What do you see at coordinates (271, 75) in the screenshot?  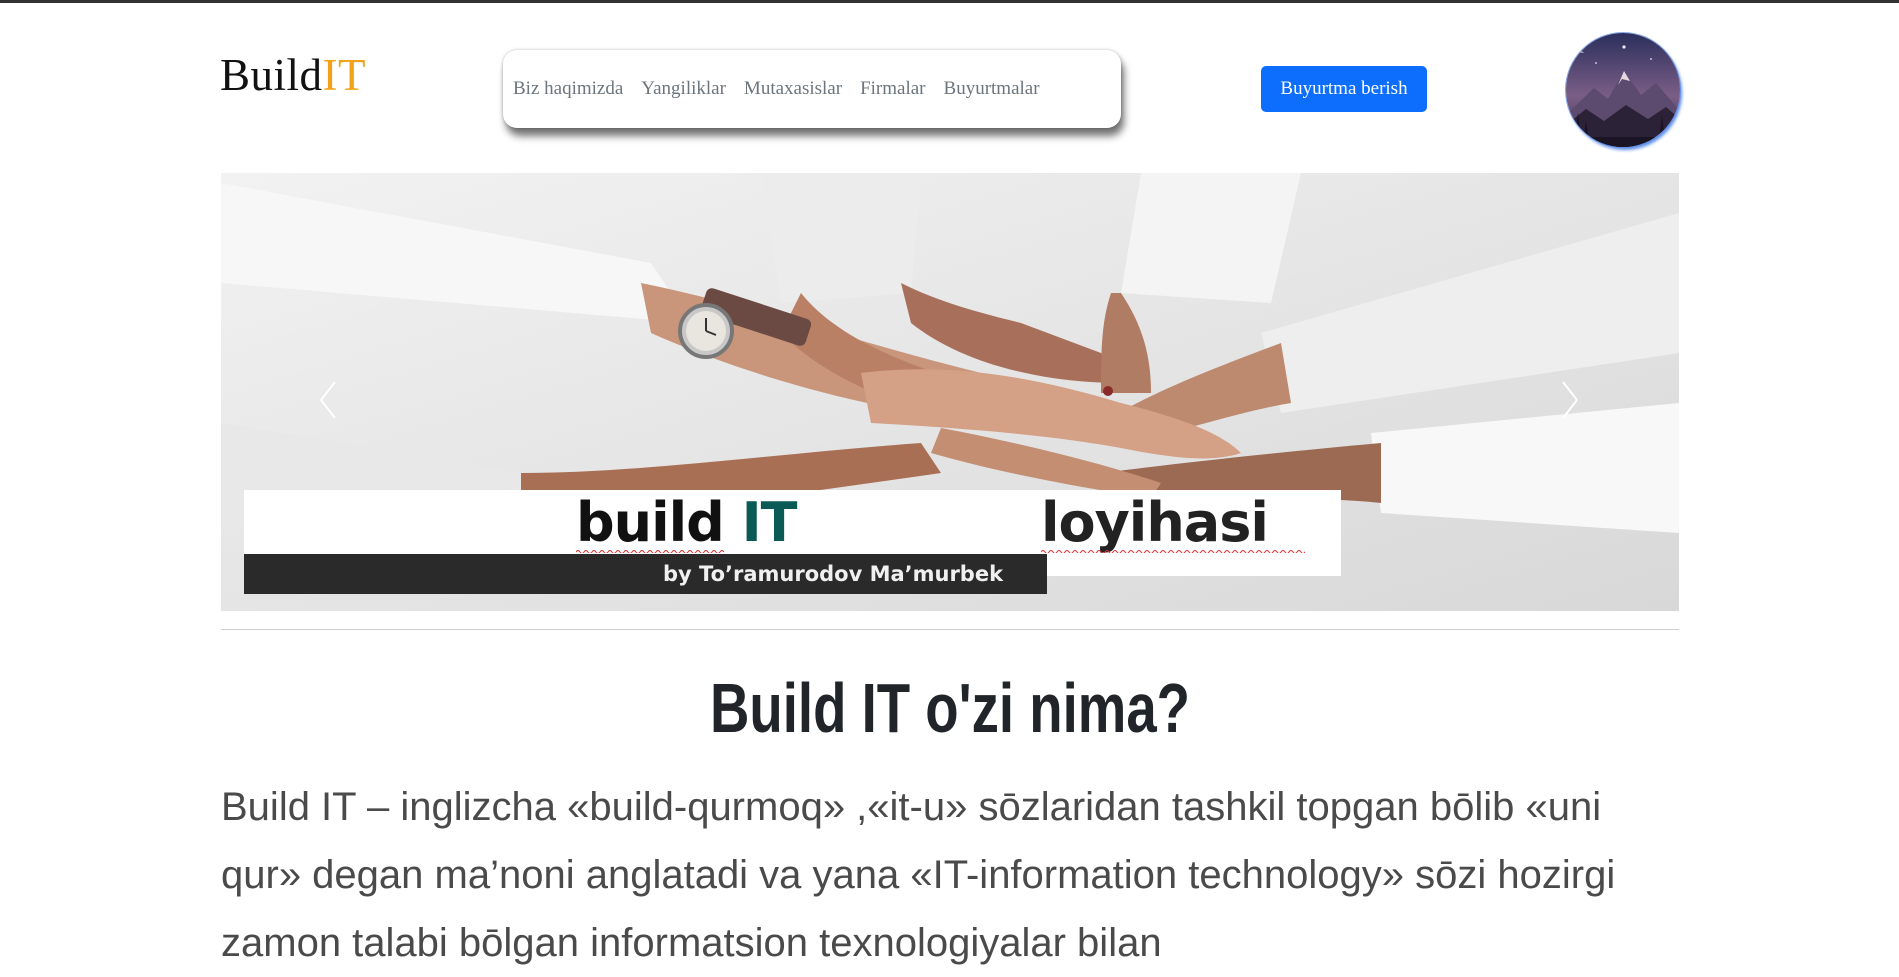 I see `brand-logo-part1: Build` at bounding box center [271, 75].